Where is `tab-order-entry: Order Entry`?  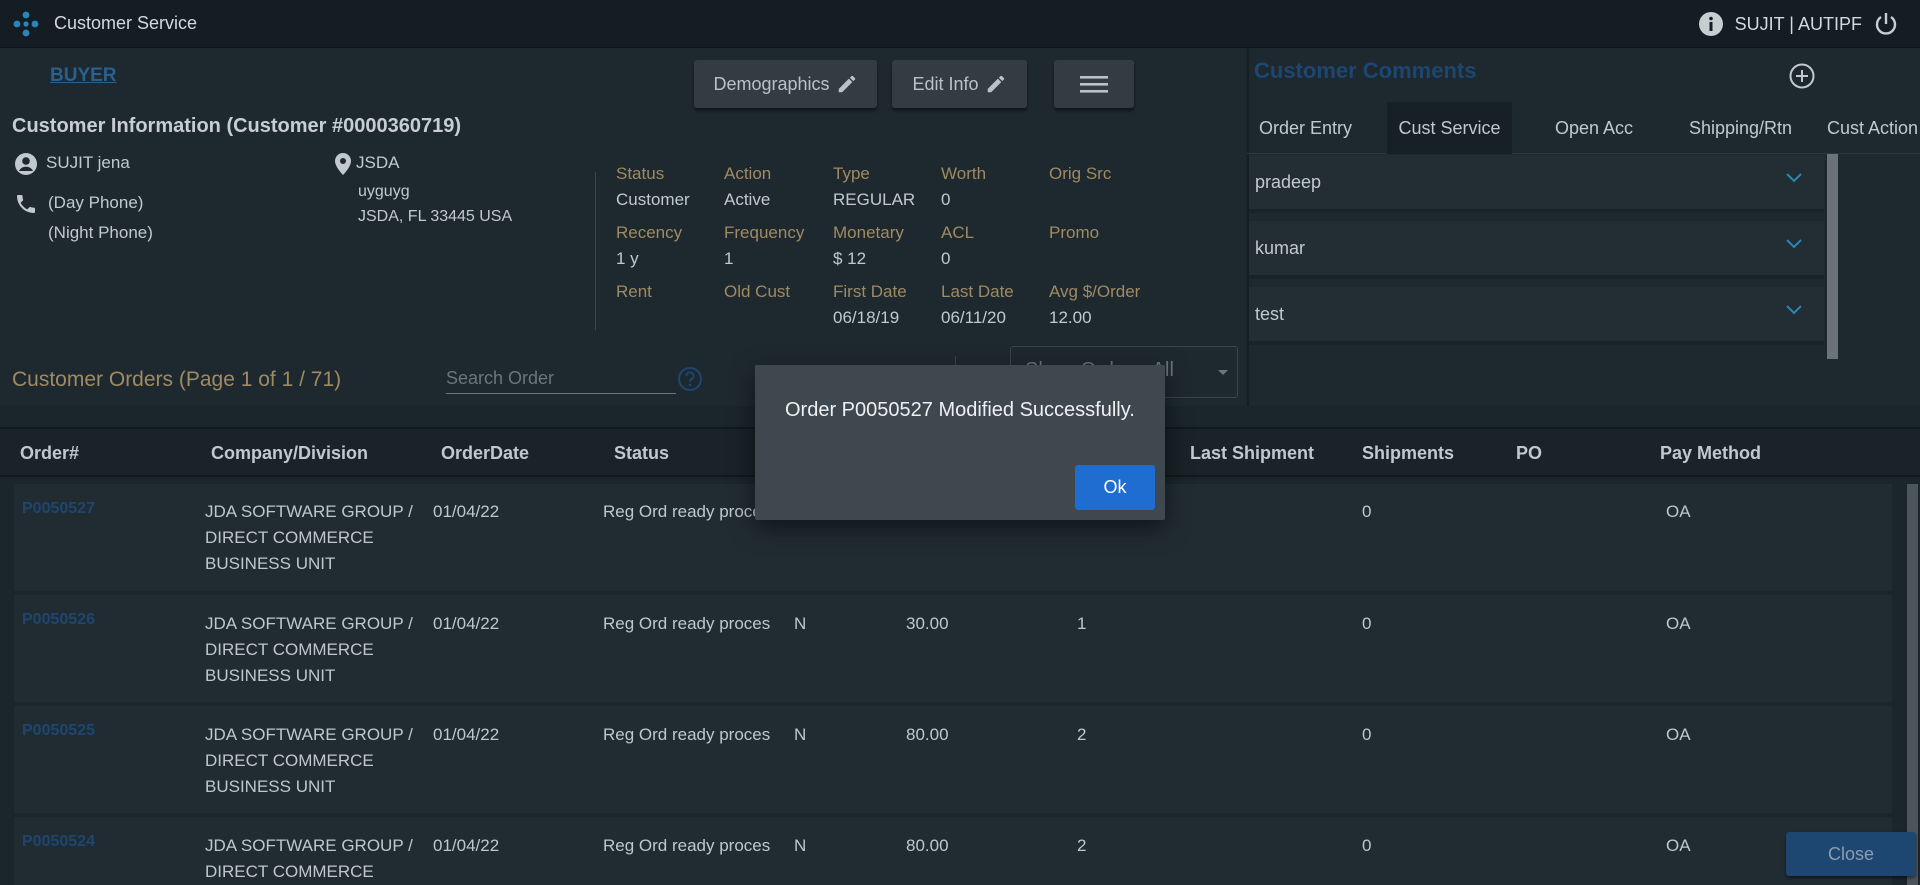 tab-order-entry: Order Entry is located at coordinates (1305, 128).